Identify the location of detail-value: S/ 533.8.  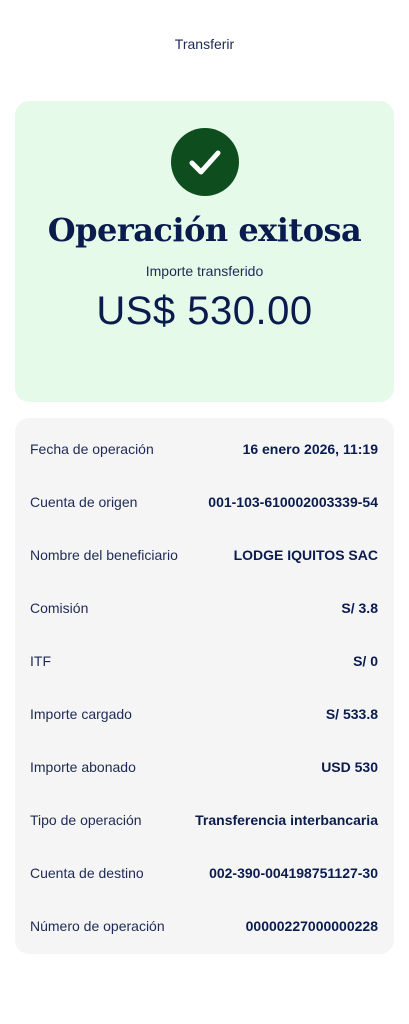
(351, 714).